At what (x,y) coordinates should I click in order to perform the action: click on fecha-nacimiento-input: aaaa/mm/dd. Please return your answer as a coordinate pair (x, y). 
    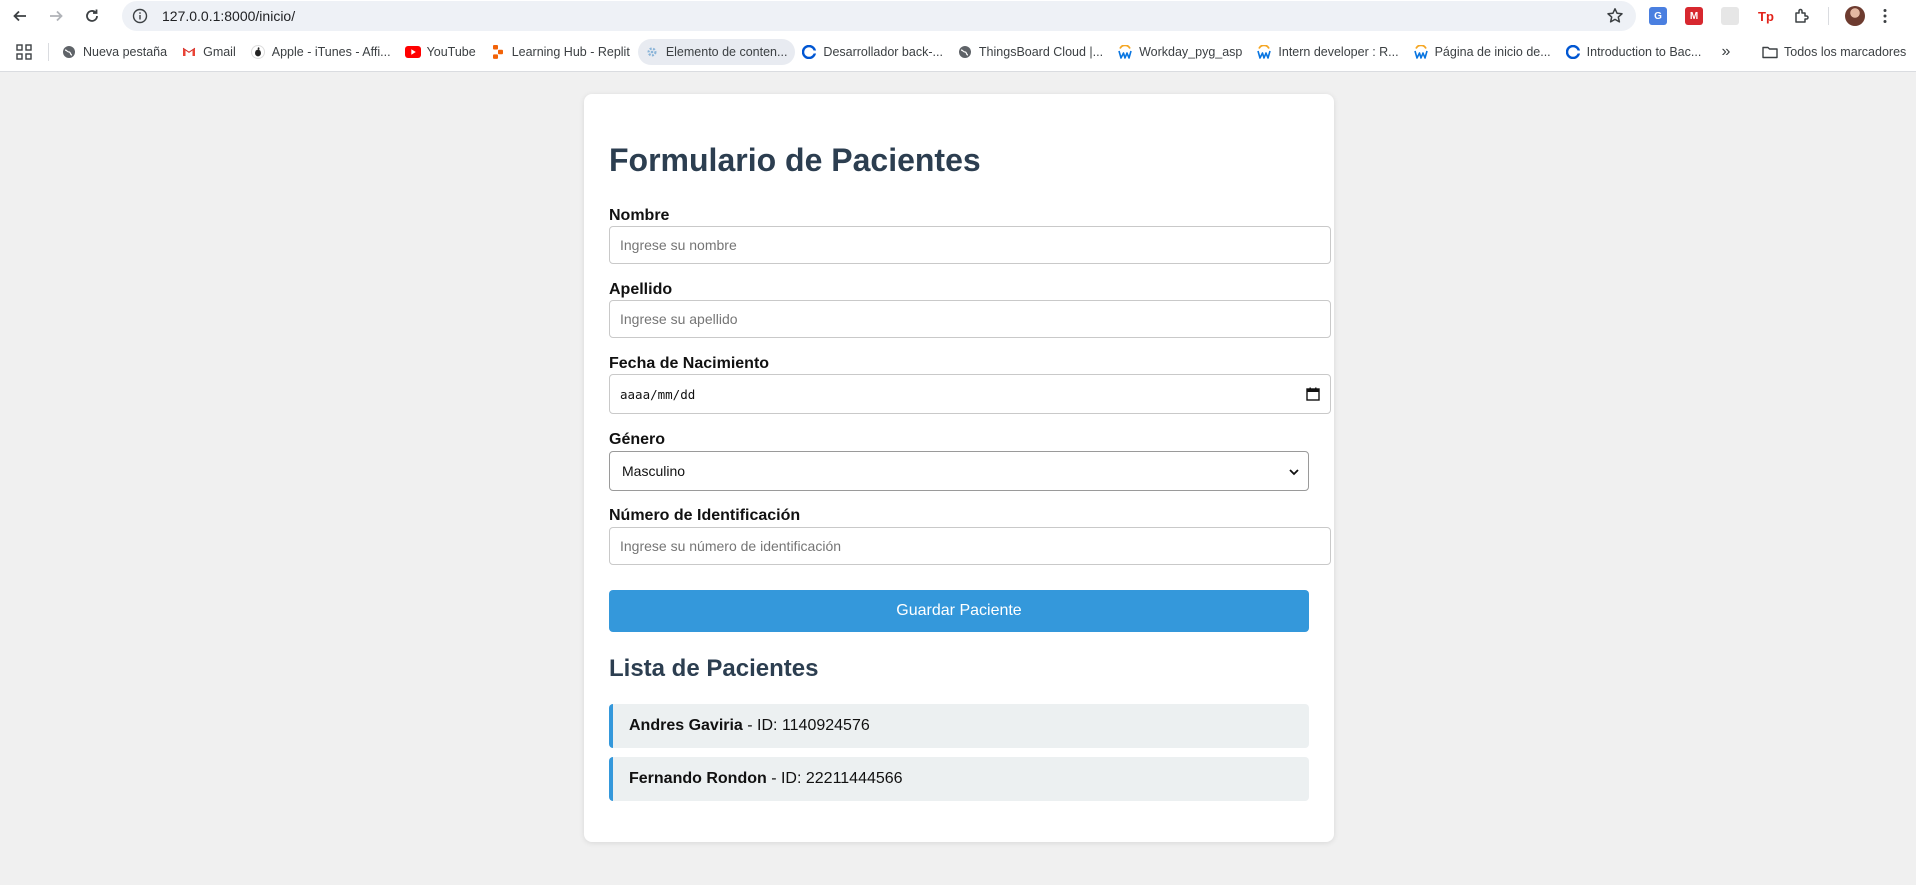
    Looking at the image, I should click on (970, 394).